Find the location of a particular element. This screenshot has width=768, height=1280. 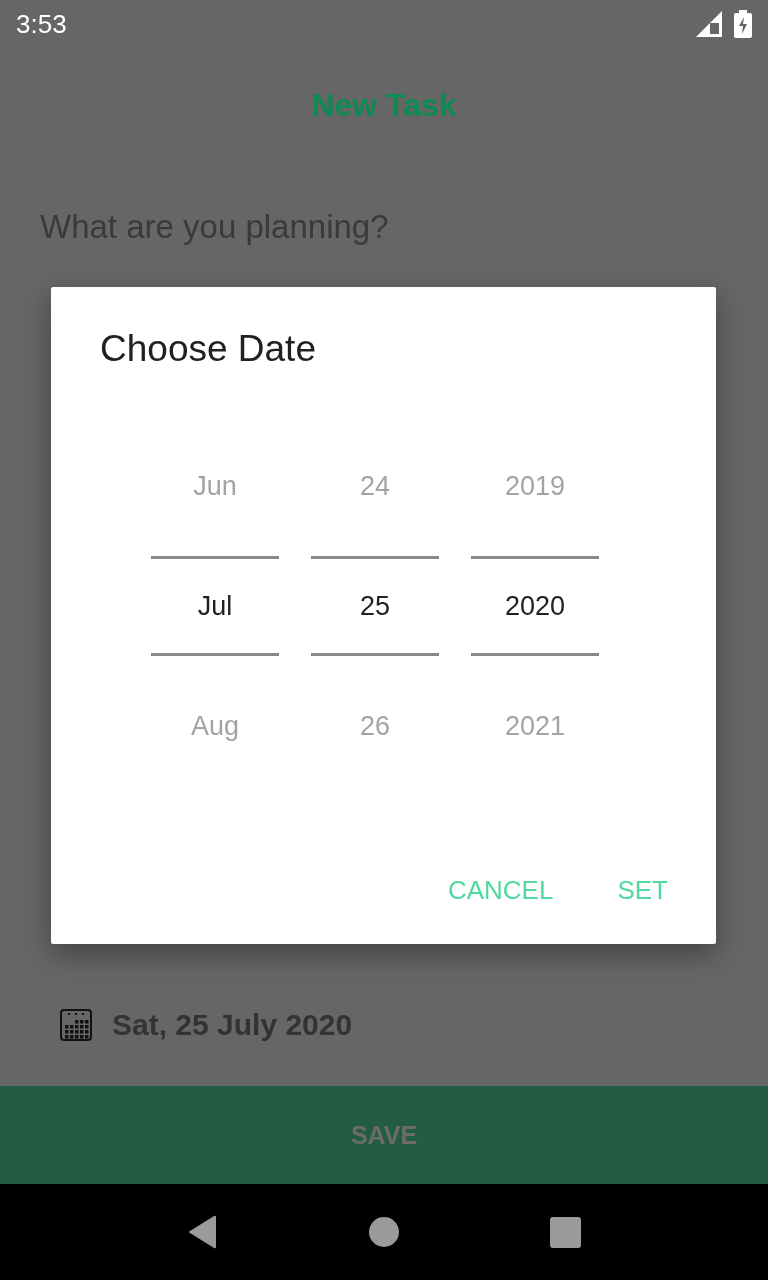

set-button: SET is located at coordinates (642, 890).